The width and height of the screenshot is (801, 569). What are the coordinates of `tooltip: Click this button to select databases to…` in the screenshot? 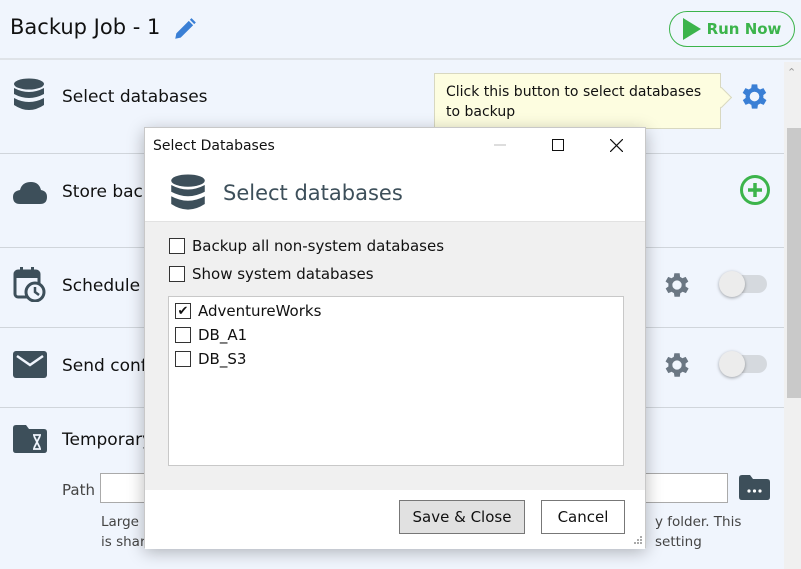 It's located at (577, 101).